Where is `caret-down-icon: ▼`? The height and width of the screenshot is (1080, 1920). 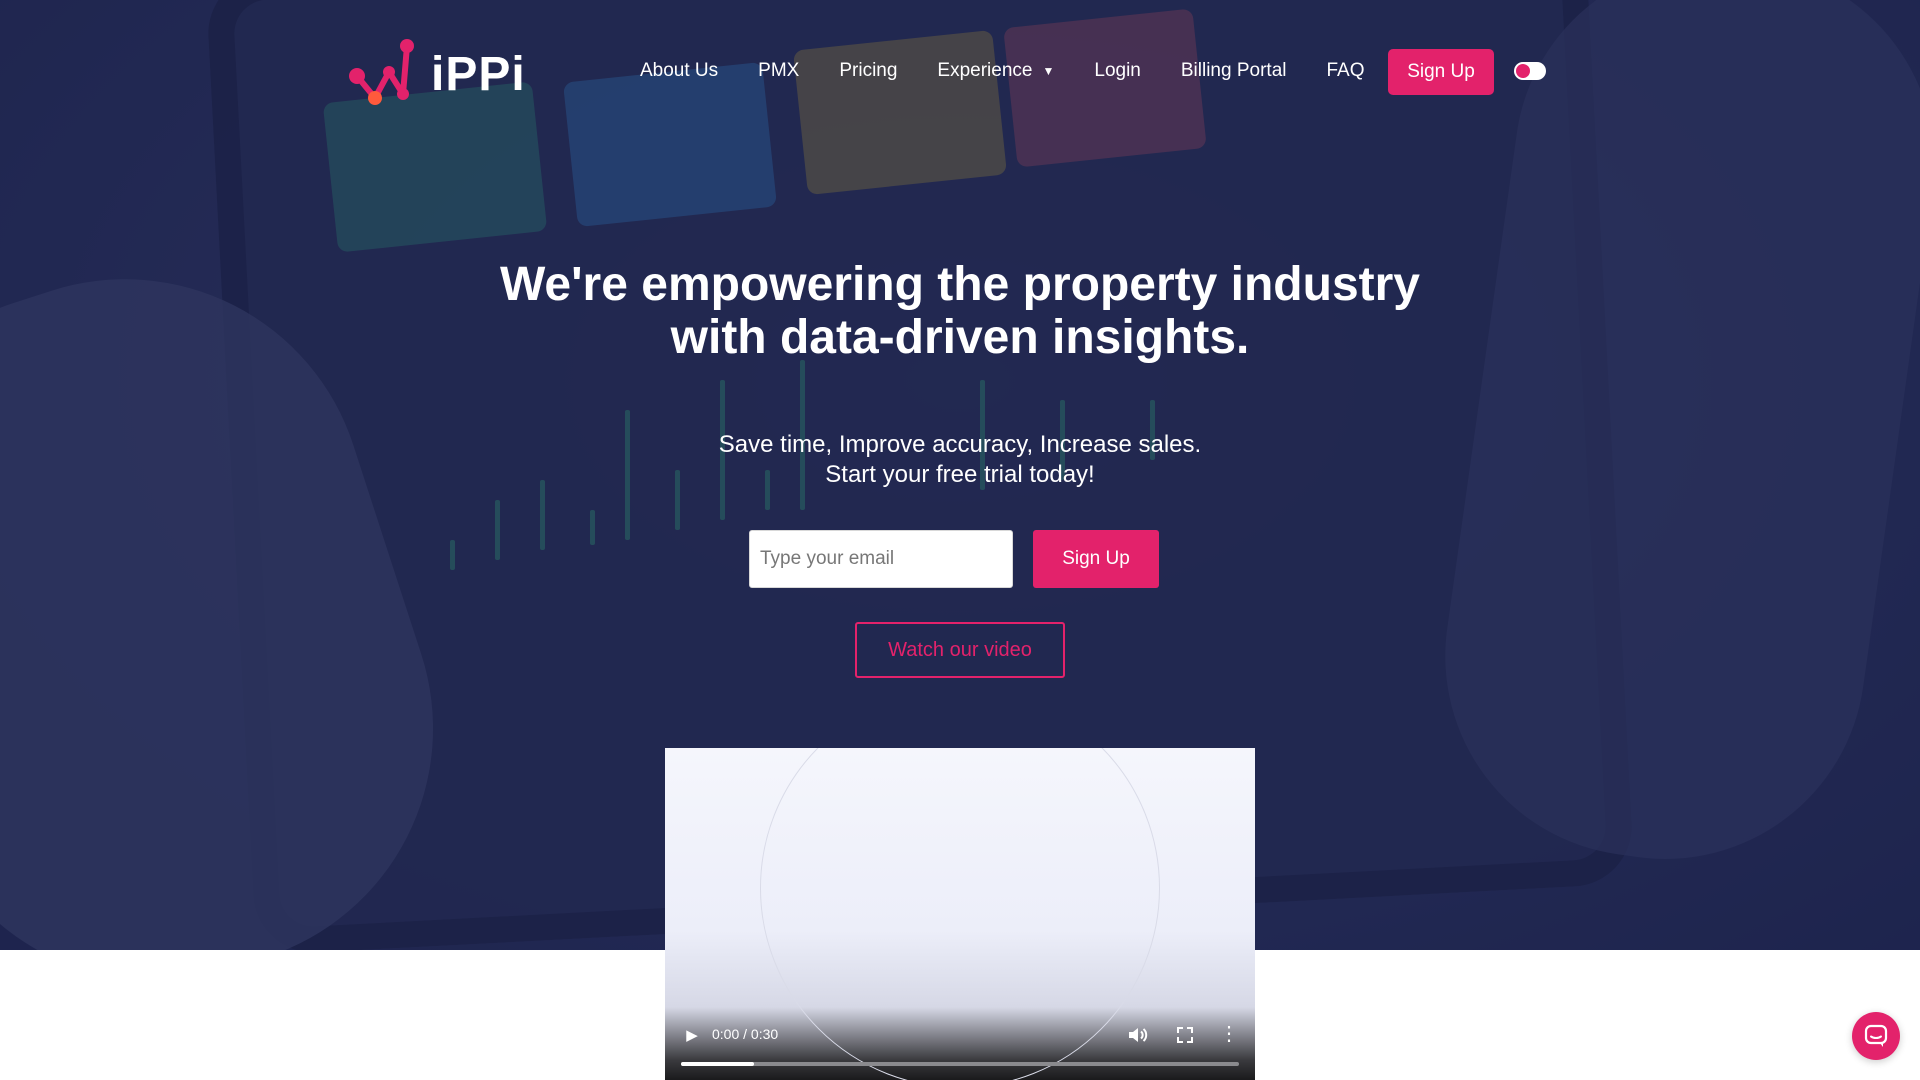 caret-down-icon: ▼ is located at coordinates (1048, 71).